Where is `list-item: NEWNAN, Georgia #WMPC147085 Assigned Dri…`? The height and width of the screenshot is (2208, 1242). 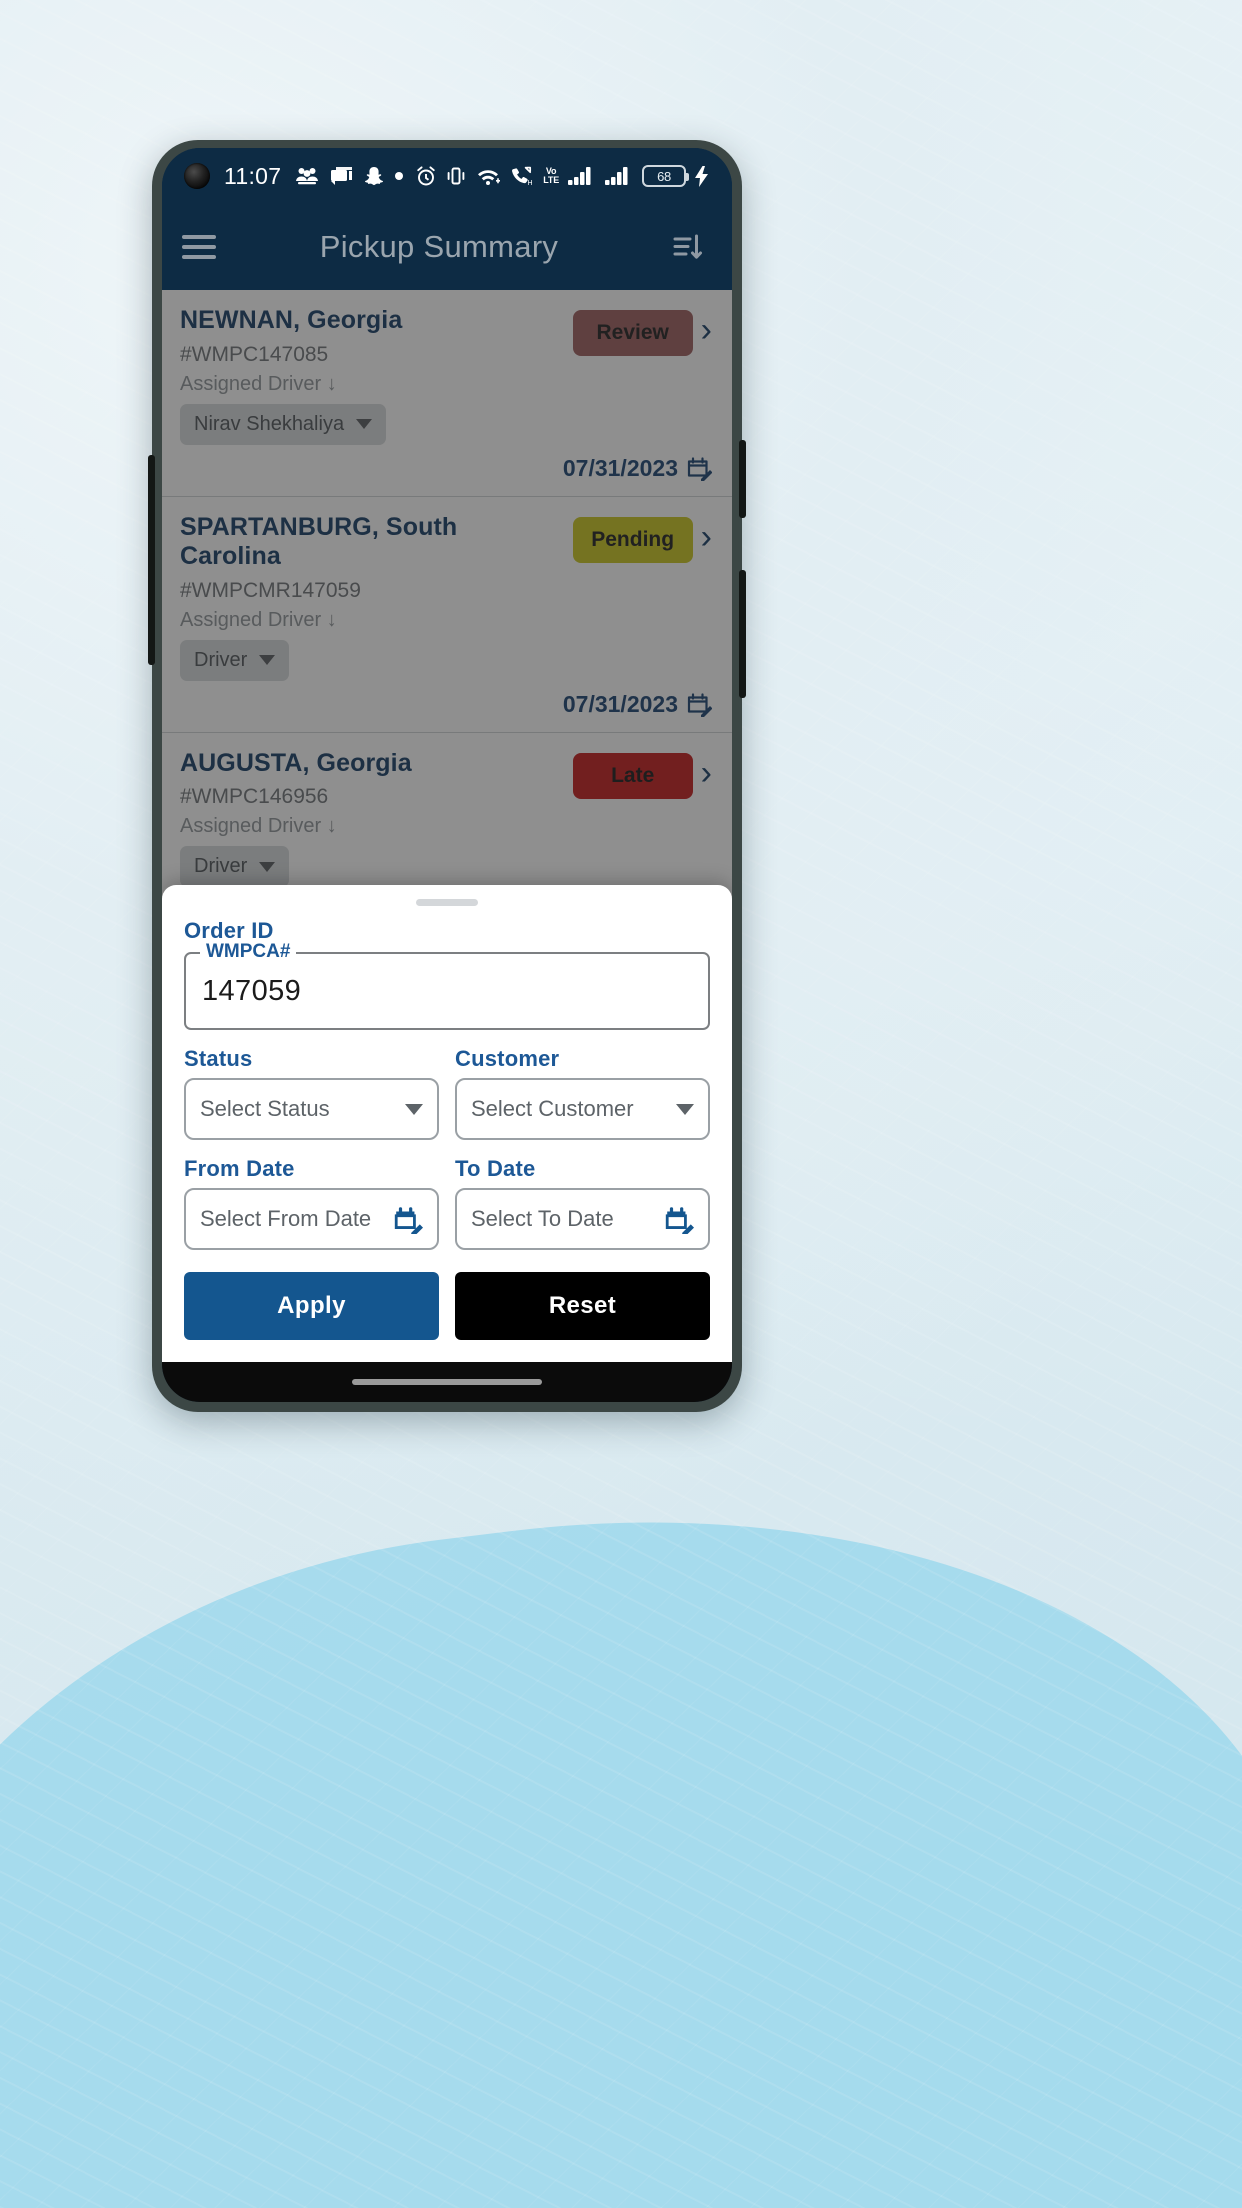
list-item: NEWNAN, Georgia #WMPC147085 Assigned Dri… is located at coordinates (447, 393).